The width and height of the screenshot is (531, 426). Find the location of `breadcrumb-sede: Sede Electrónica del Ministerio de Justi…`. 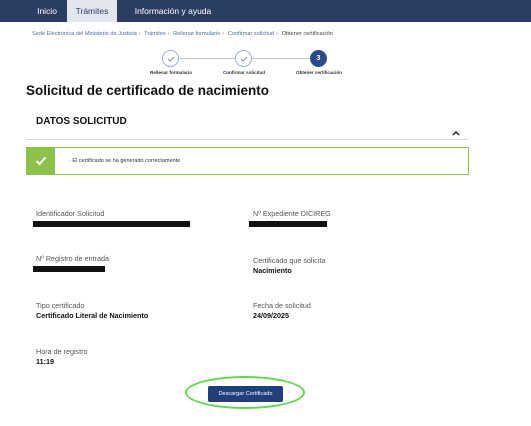

breadcrumb-sede: Sede Electrónica del Ministerio de Justi… is located at coordinates (84, 34).